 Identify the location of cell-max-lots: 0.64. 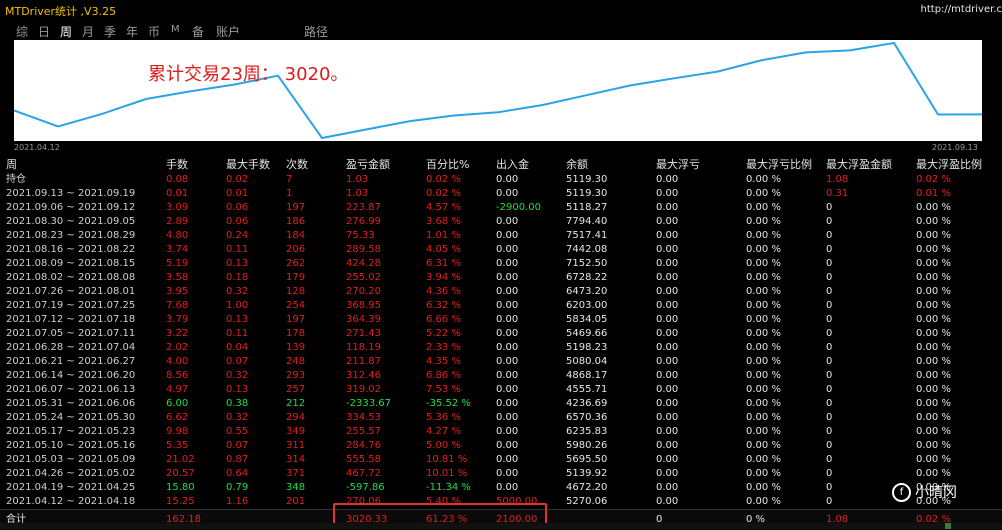
(237, 473).